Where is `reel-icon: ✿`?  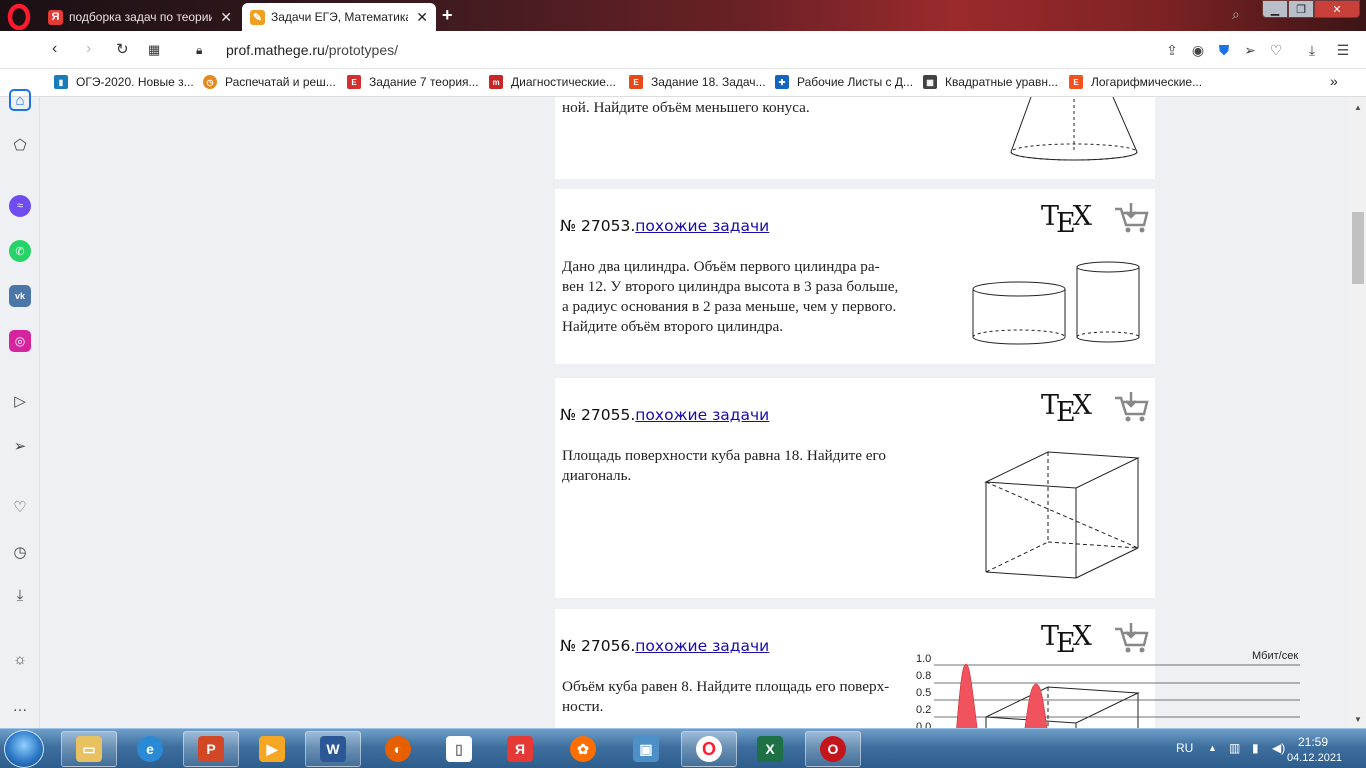
reel-icon: ✿ is located at coordinates (583, 749).